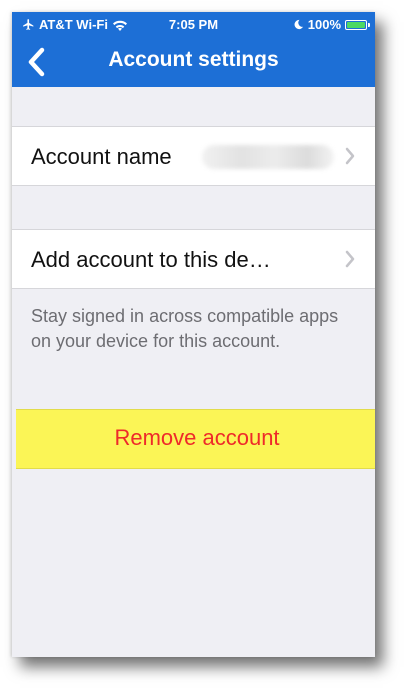  Describe the element at coordinates (193, 25) in the screenshot. I see `status-bar: AT&T Wi-Fi 7:05 PM 100%` at that location.